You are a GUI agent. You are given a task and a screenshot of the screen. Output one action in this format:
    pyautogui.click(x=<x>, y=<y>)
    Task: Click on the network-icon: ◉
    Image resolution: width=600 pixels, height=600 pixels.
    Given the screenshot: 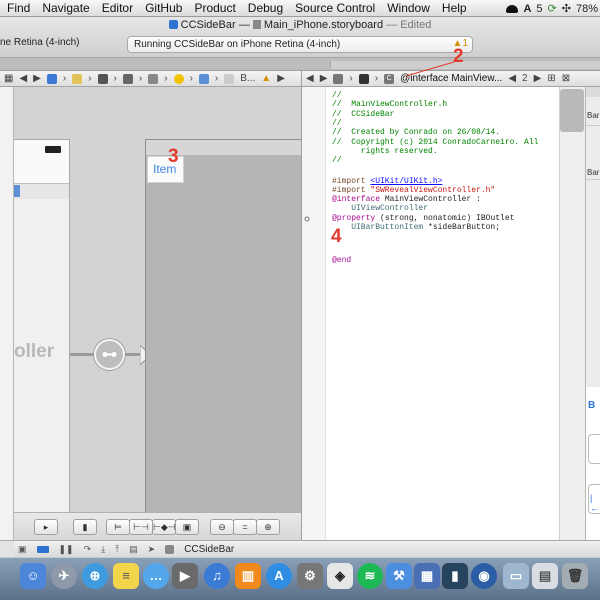 What is the action you would take?
    pyautogui.click(x=484, y=576)
    